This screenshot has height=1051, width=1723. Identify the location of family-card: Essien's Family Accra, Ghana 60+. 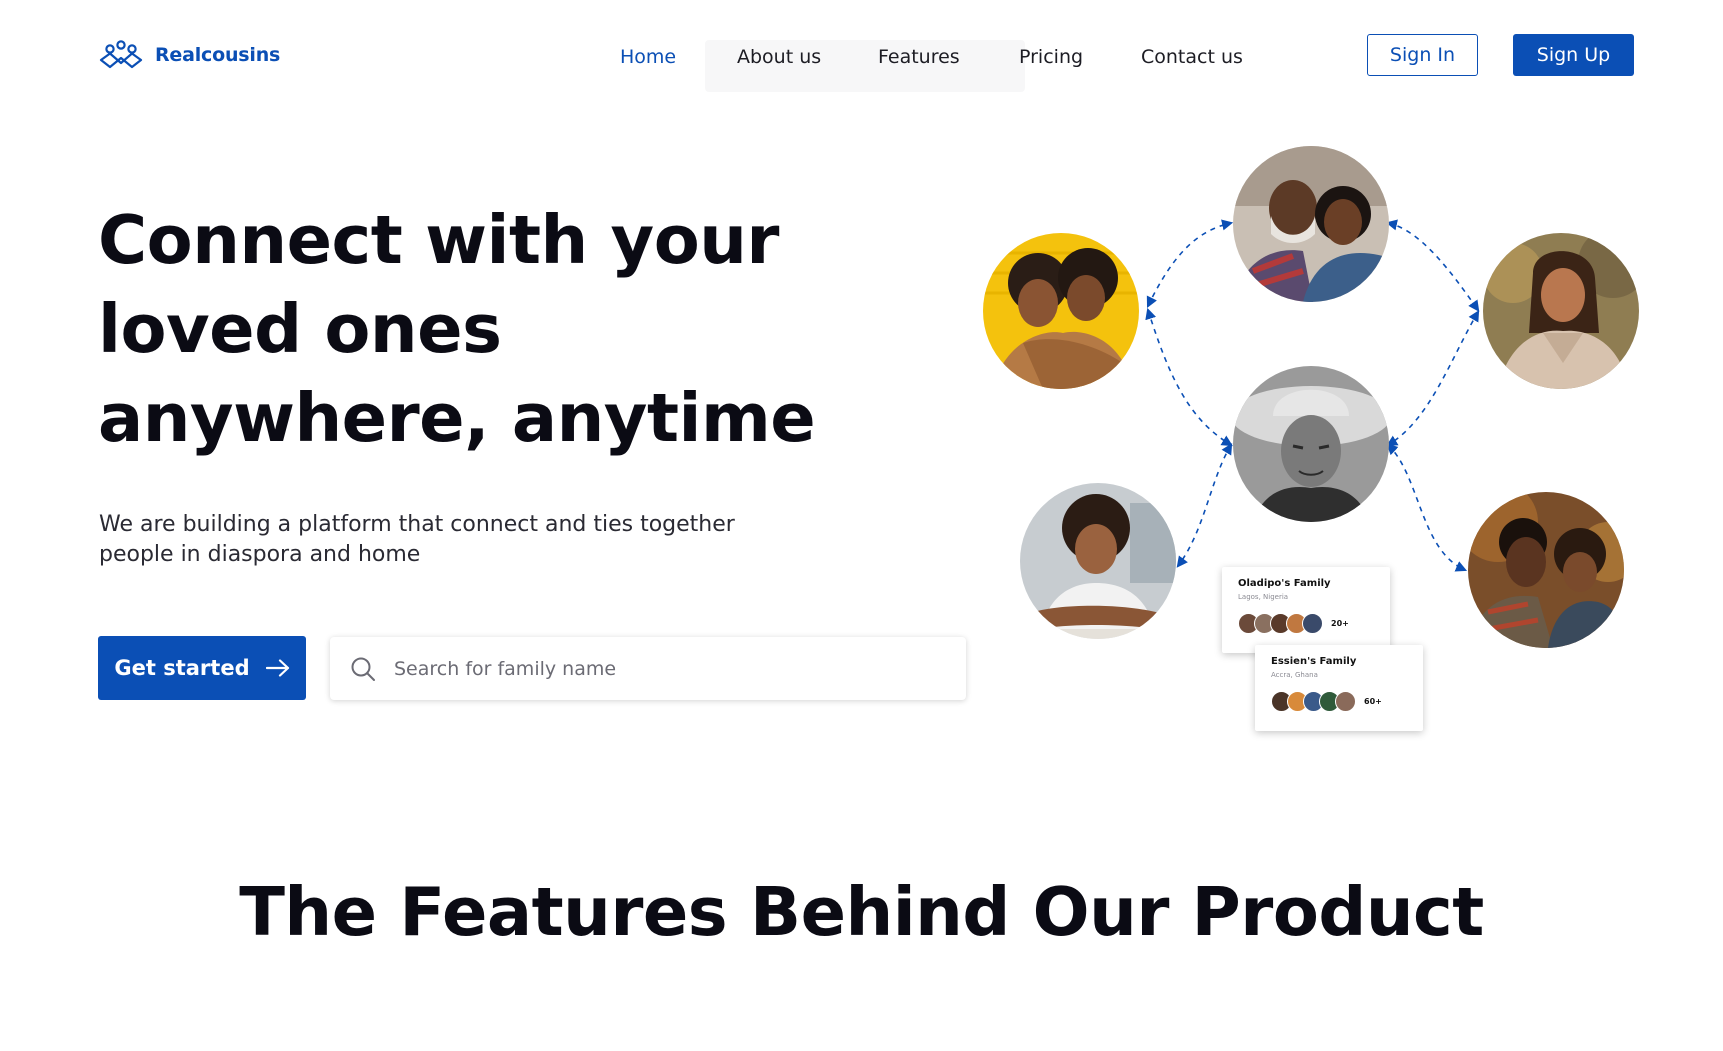
(1339, 688).